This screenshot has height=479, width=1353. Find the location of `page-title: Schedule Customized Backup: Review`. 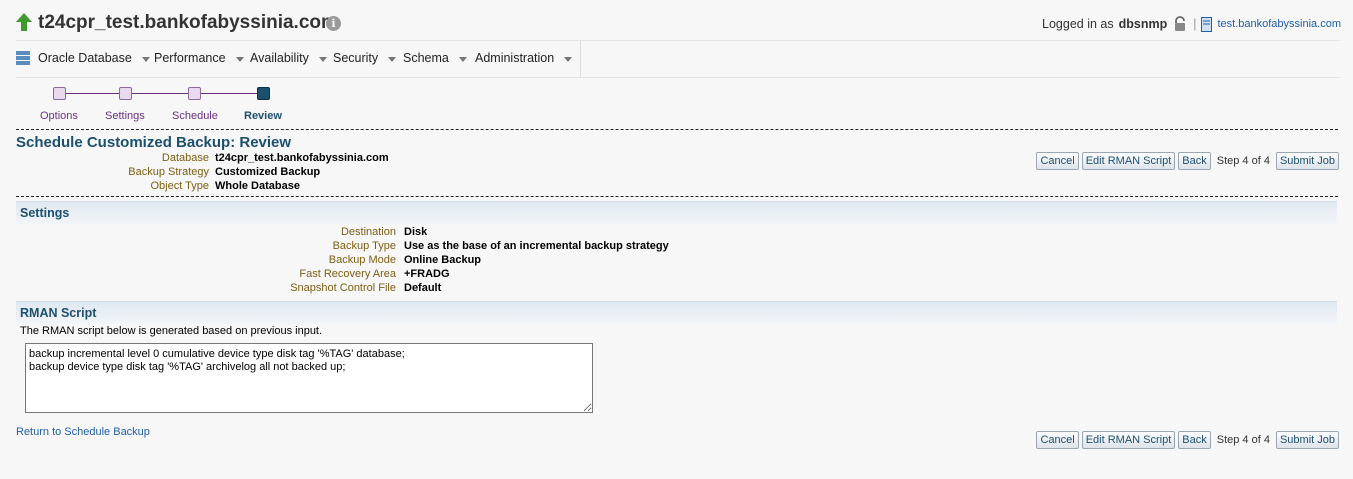

page-title: Schedule Customized Backup: Review is located at coordinates (154, 142).